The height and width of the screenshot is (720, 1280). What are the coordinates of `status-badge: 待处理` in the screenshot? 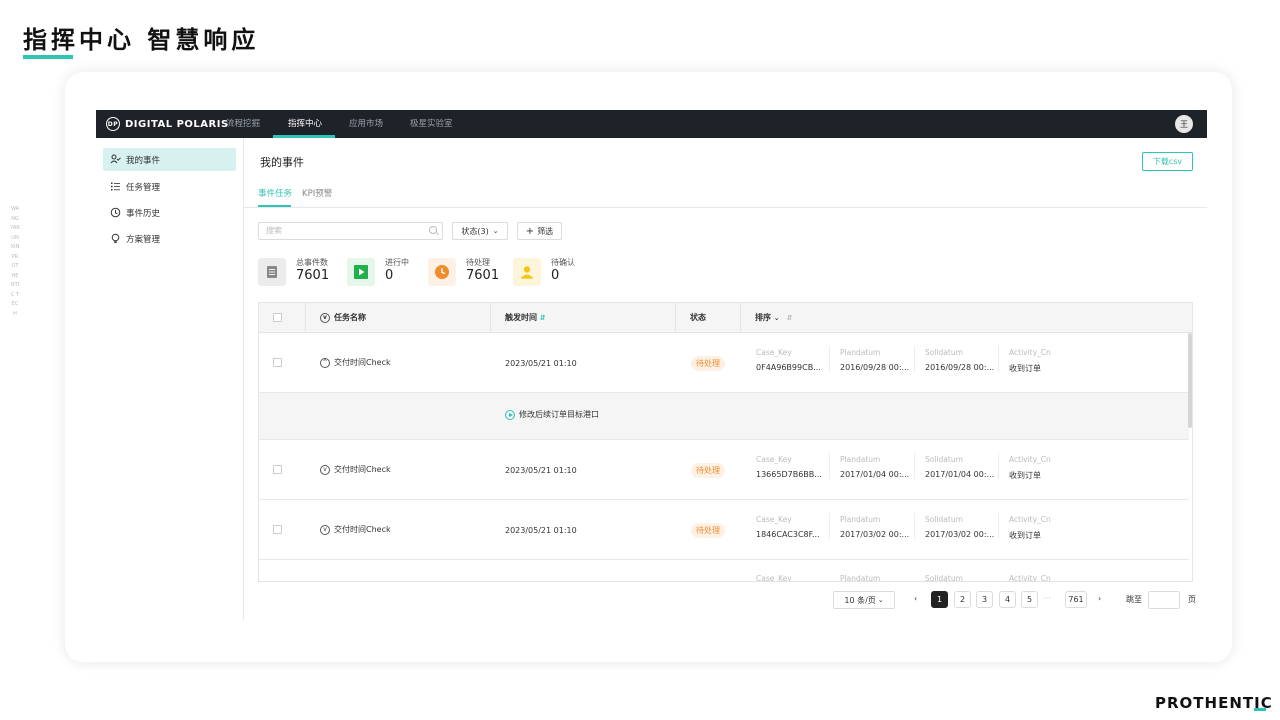 It's located at (708, 530).